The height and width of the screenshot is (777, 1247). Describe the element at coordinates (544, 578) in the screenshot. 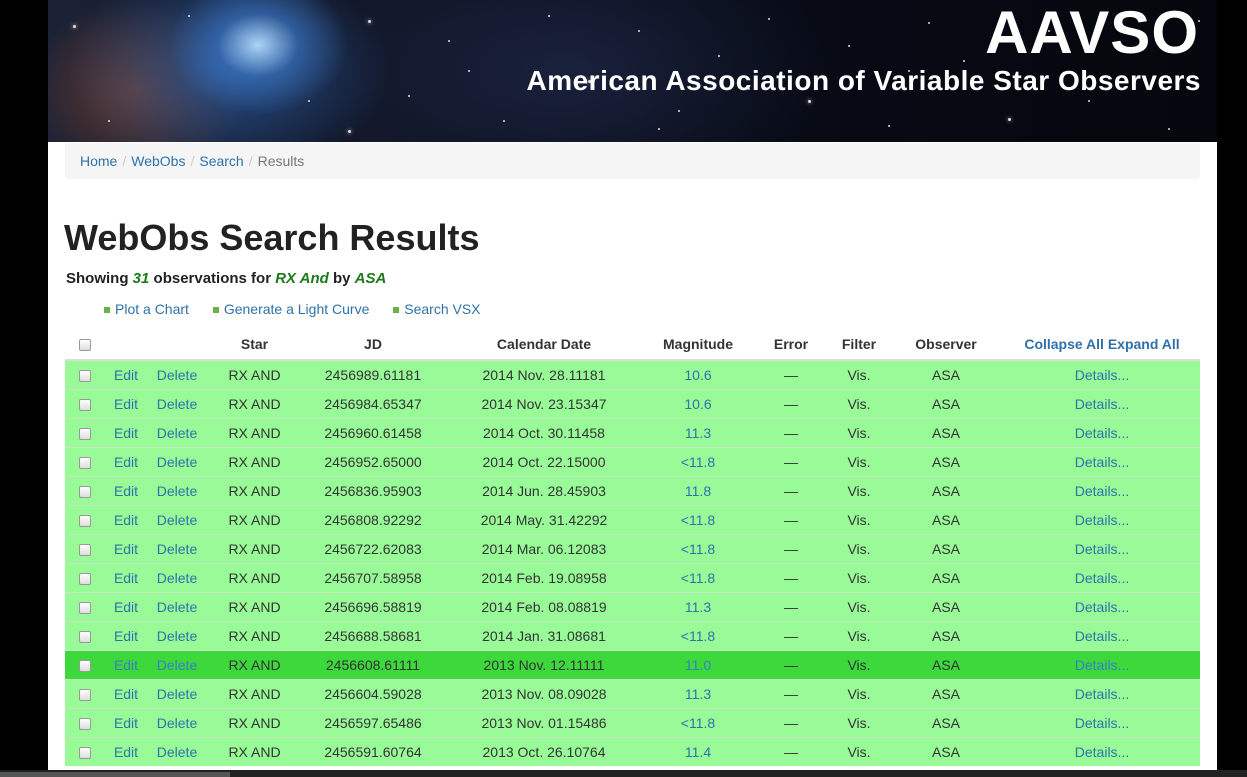

I see `cell-calendar-date: 2014 Feb. 19.08958` at that location.